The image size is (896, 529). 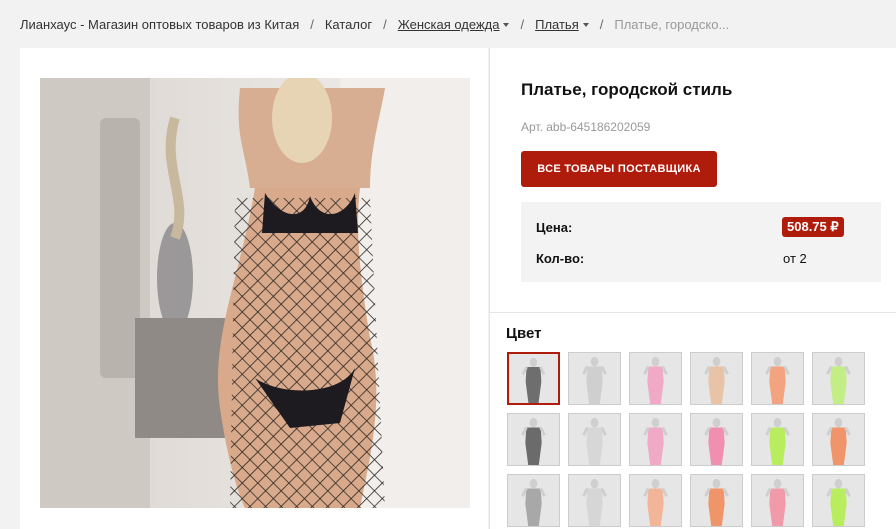 What do you see at coordinates (557, 24) in the screenshot?
I see `breadcrumb-label: Платья` at bounding box center [557, 24].